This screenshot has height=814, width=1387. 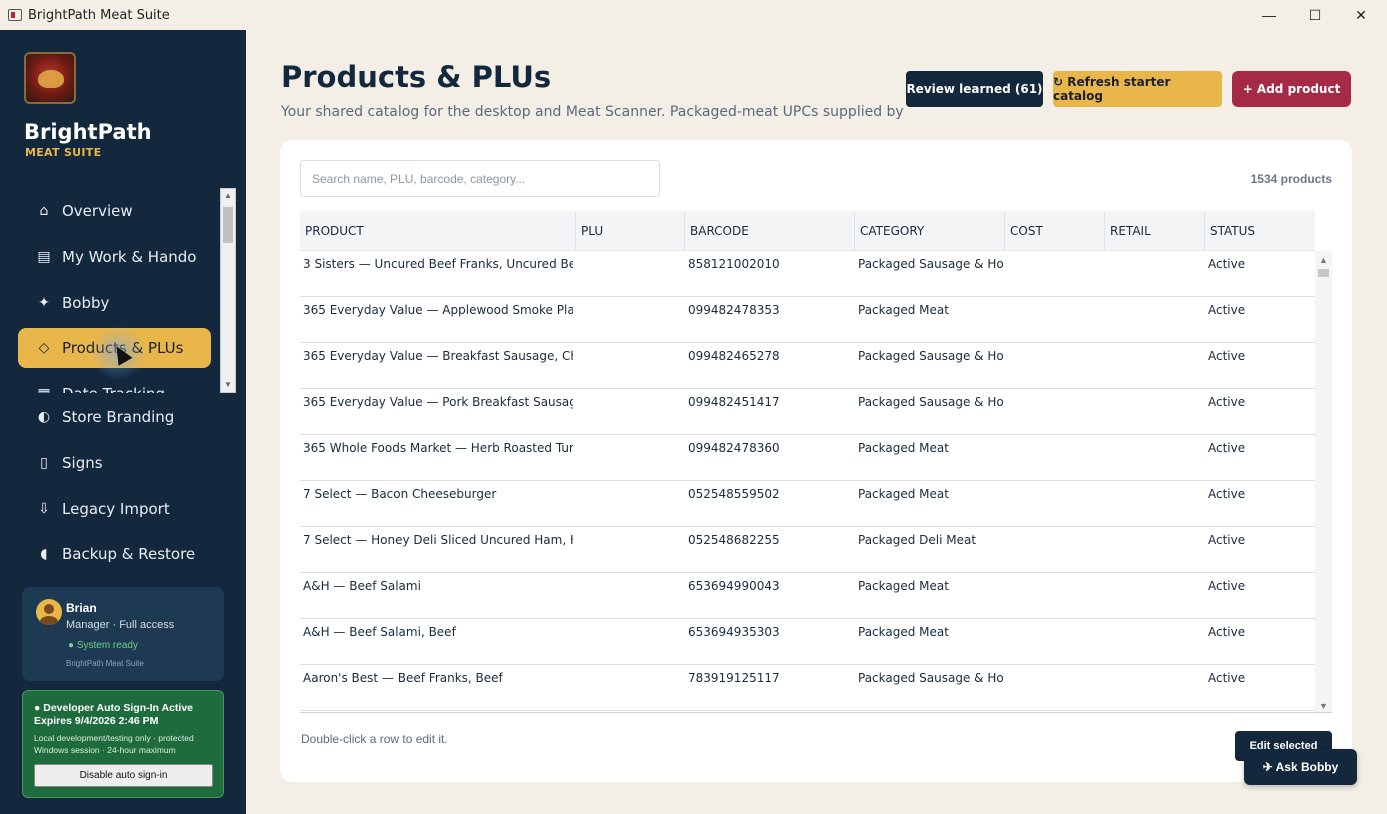 I want to click on brand-name: BrightPath, so click(x=88, y=132).